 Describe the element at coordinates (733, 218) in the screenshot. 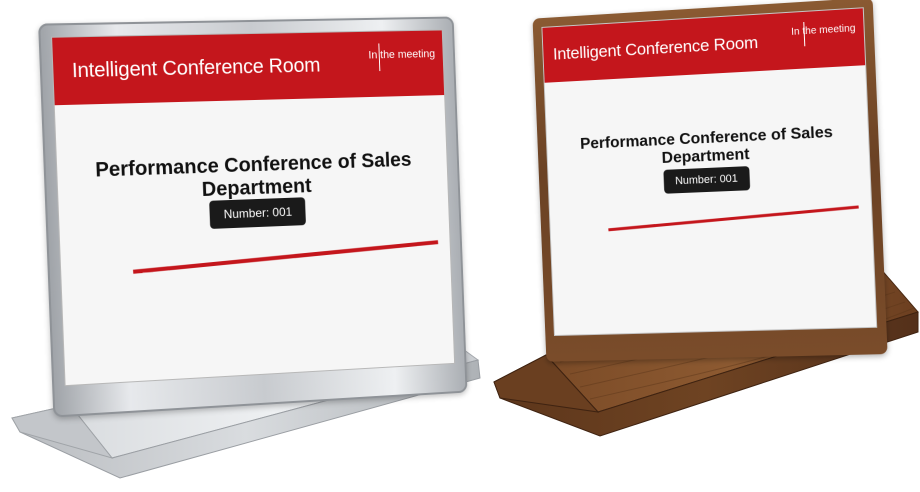

I see `accent-line` at that location.